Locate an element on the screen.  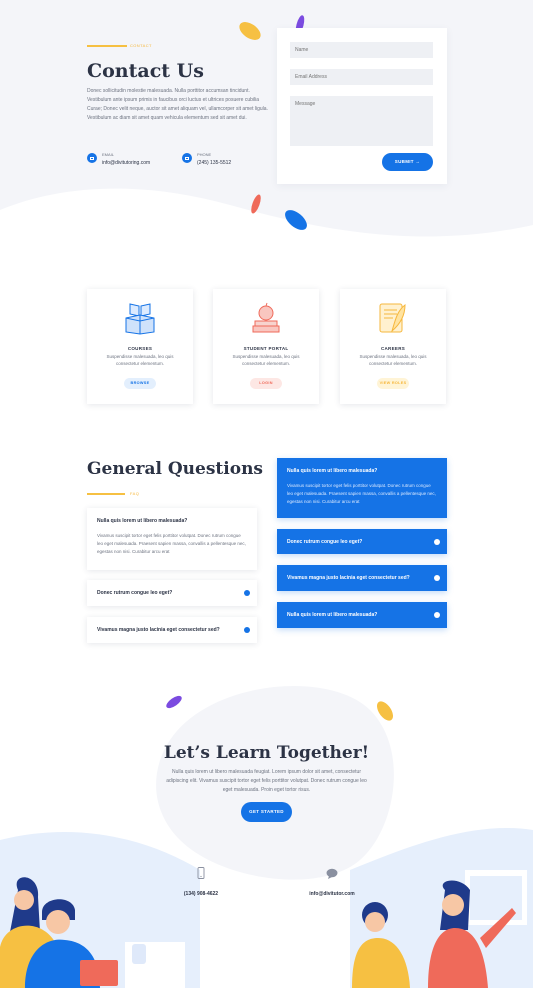
card-title: COURSES is located at coordinates (140, 348).